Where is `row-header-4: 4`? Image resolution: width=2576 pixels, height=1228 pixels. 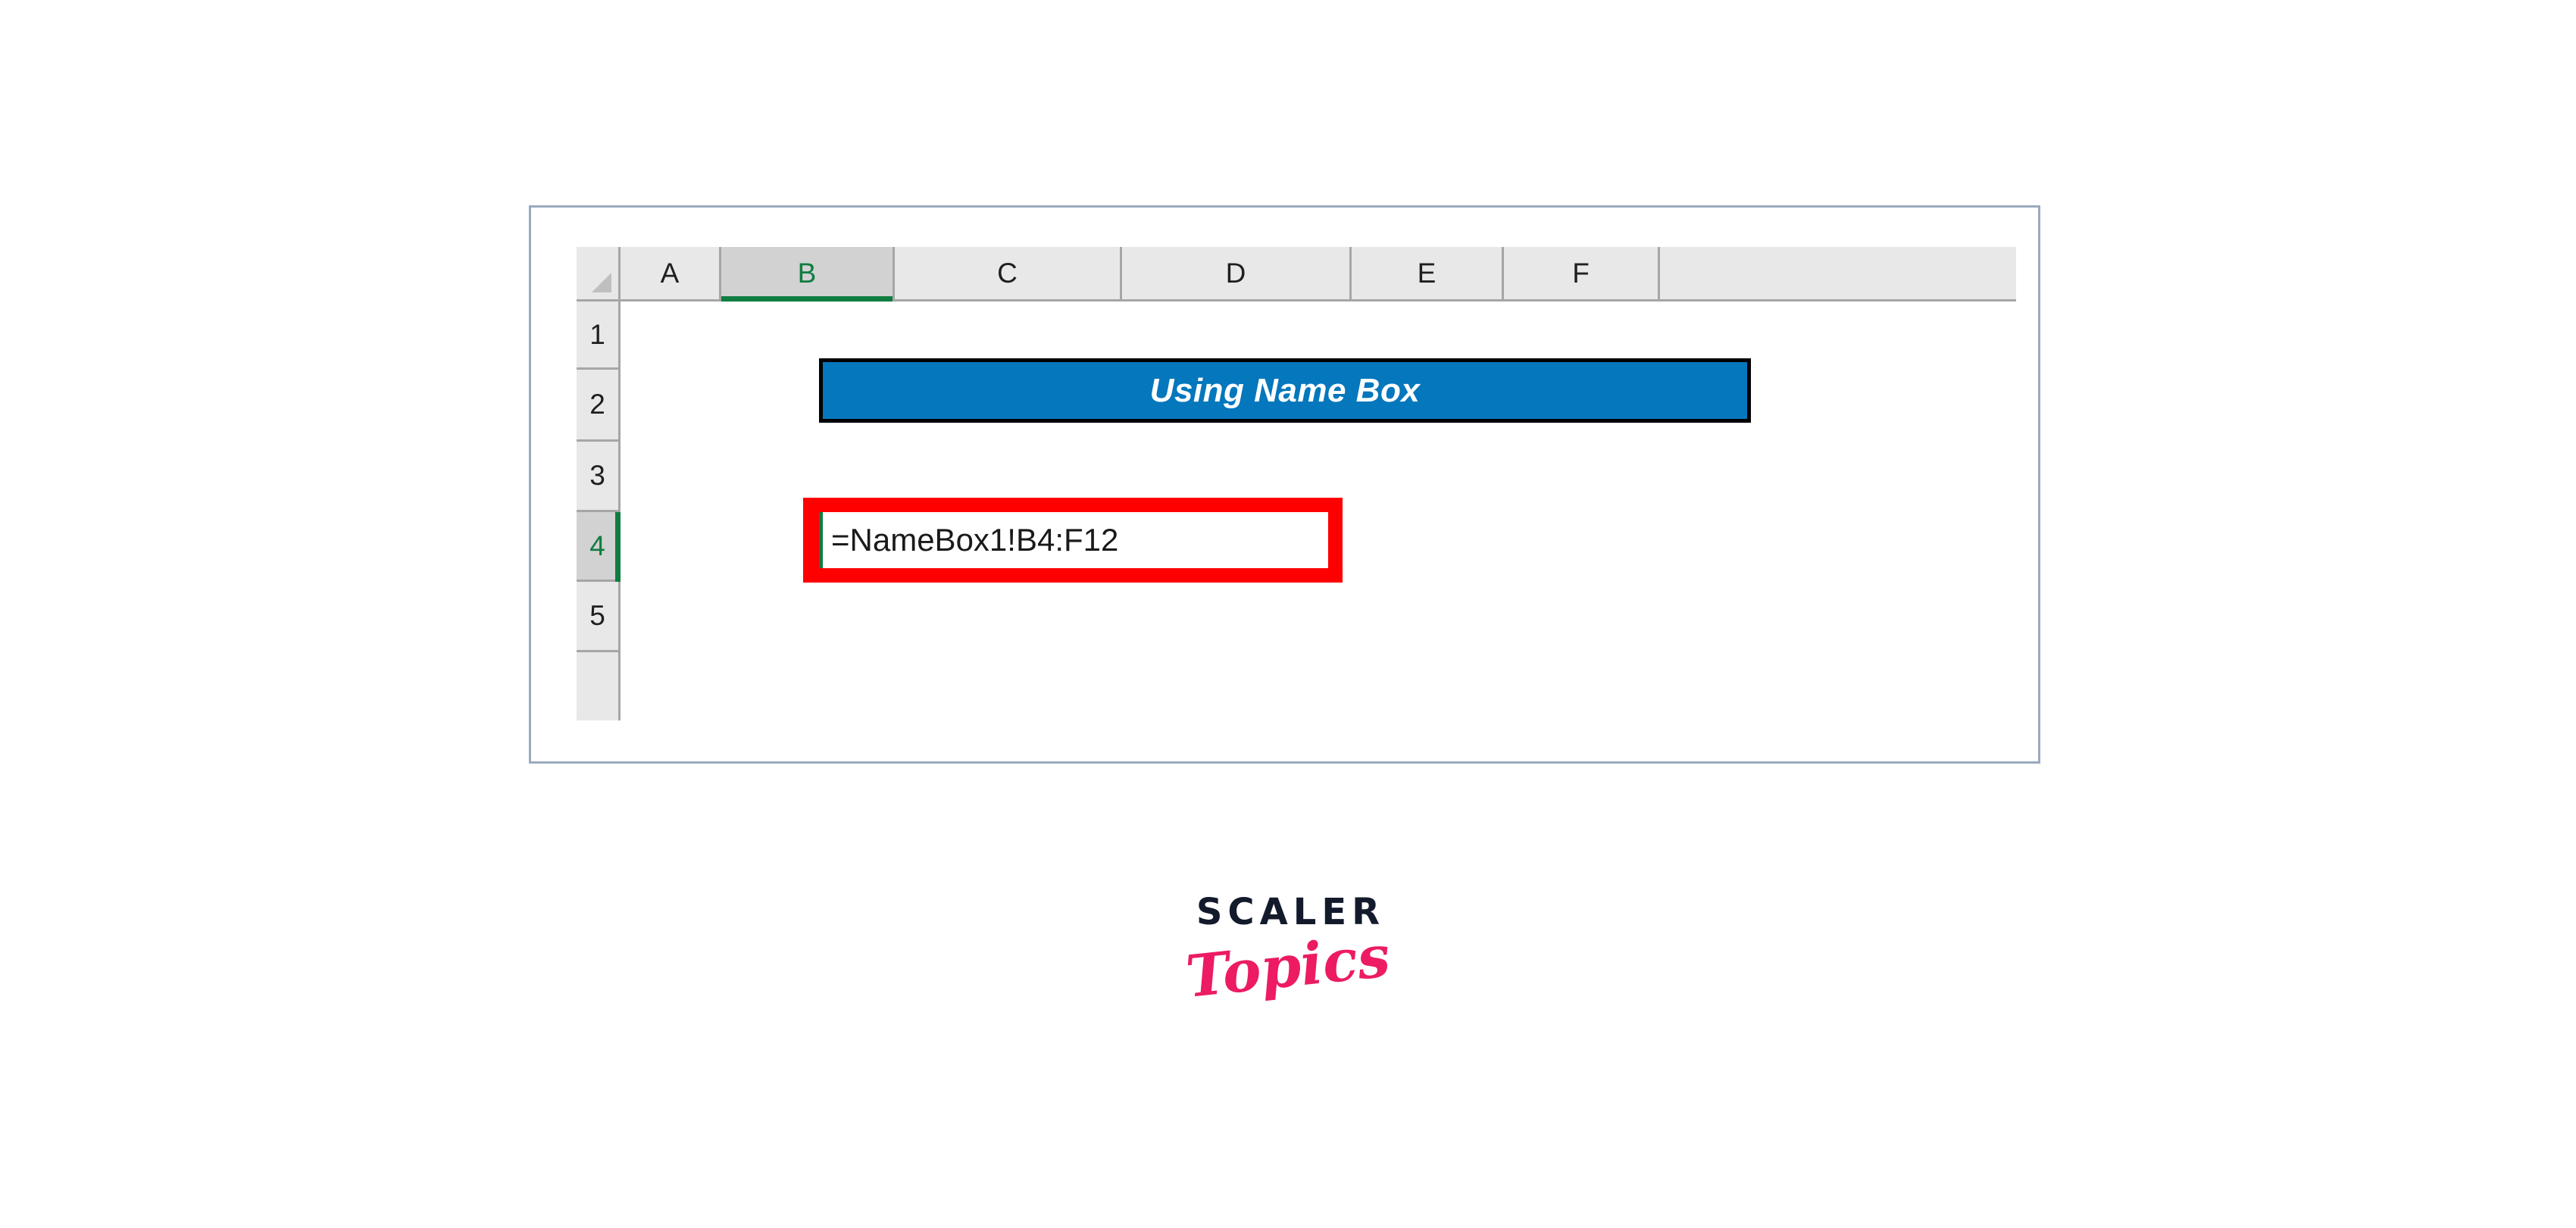
row-header-4: 4 is located at coordinates (599, 547).